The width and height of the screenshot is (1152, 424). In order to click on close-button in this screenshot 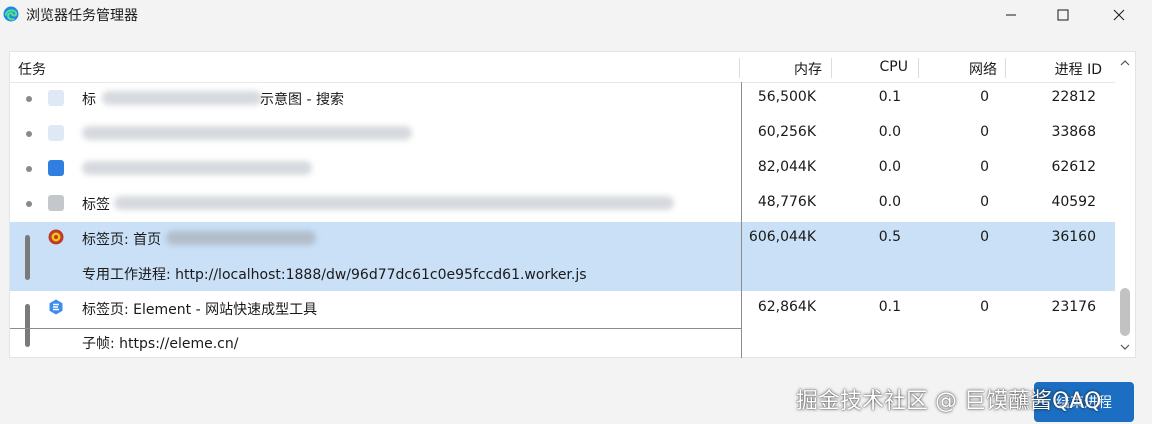, I will do `click(1119, 15)`.